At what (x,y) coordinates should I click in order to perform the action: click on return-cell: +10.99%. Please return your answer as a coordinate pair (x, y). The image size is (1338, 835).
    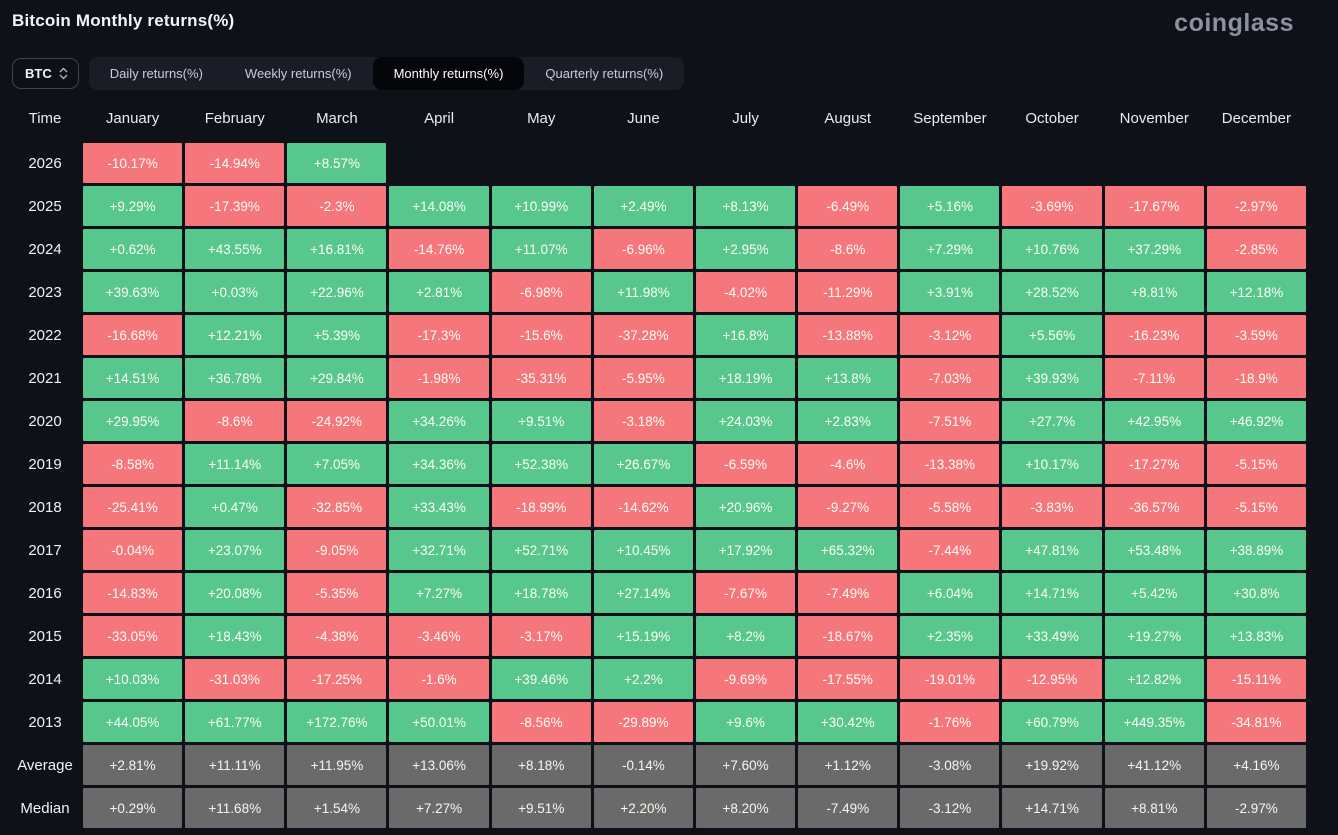
    Looking at the image, I should click on (541, 206).